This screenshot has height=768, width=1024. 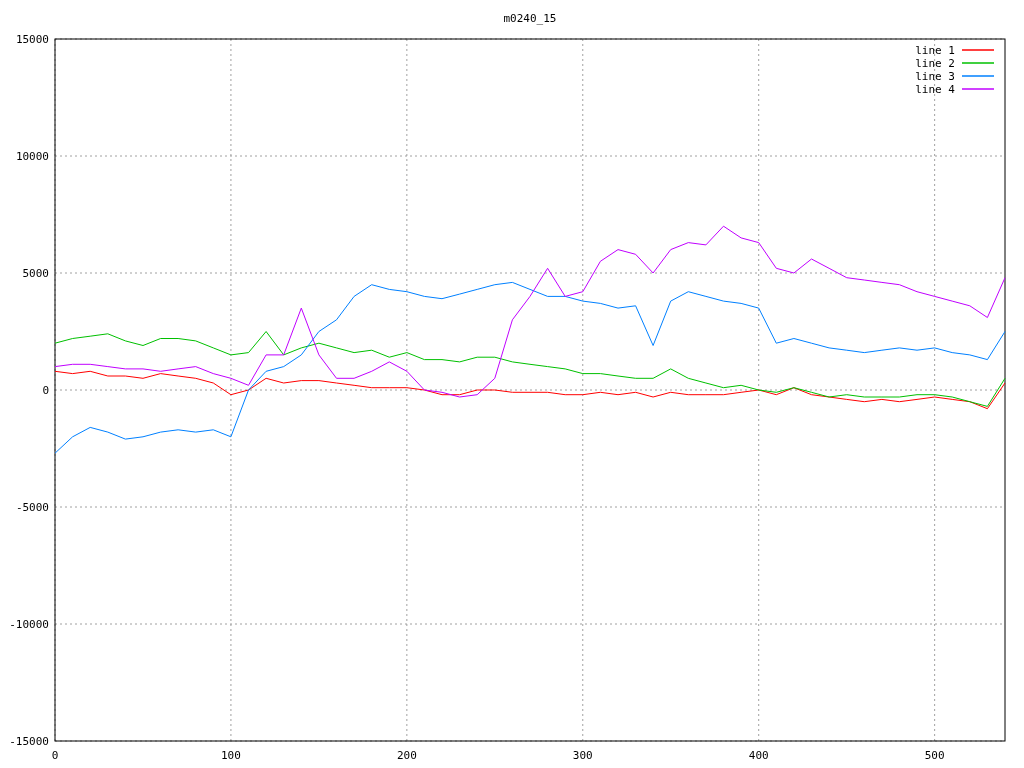 I want to click on y-tick-label: -10000, so click(x=29, y=624).